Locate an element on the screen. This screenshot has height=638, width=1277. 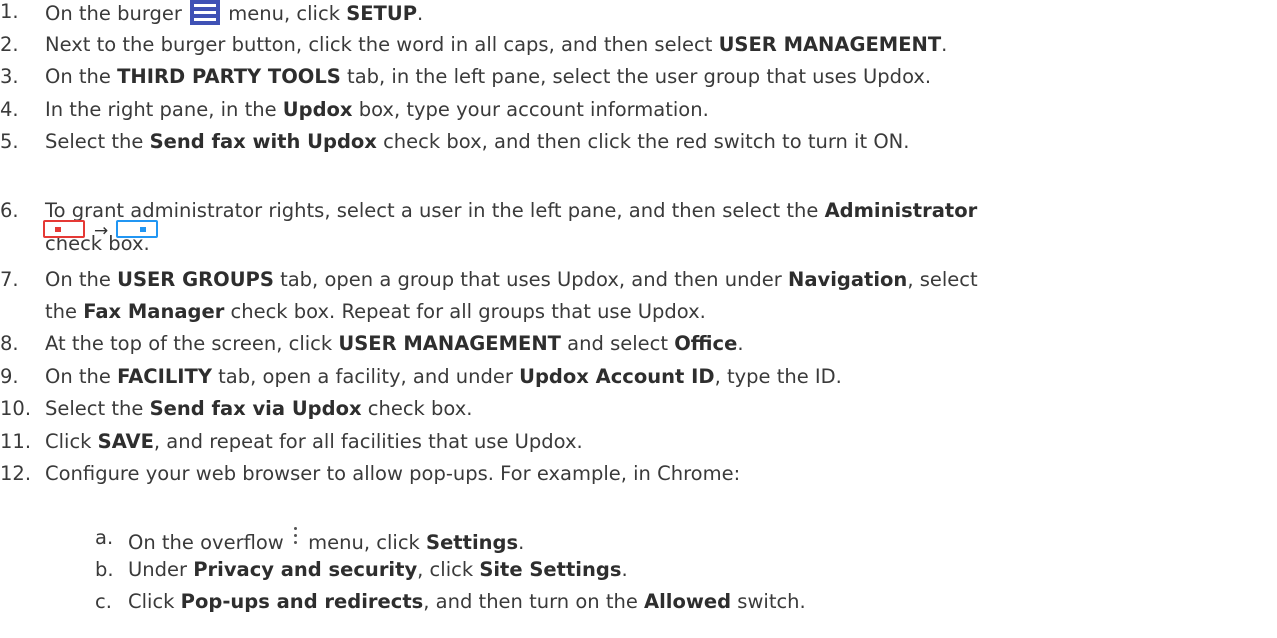
step-number: 4. is located at coordinates (9, 109).